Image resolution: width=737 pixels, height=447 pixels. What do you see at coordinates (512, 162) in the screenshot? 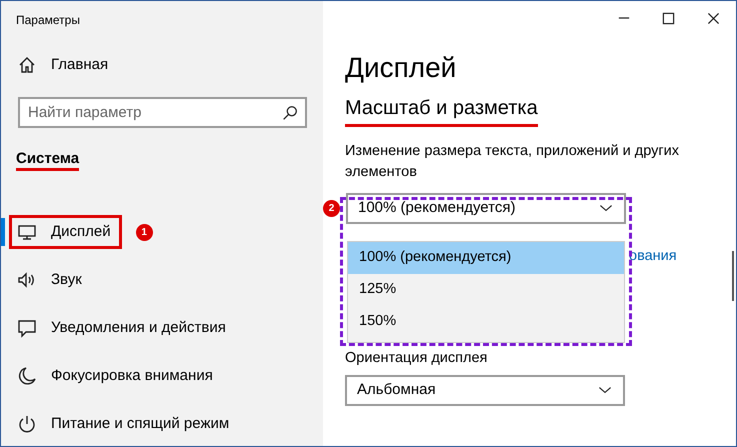
I see `setting-label: Изменение размера текста, приложений и других элементов` at bounding box center [512, 162].